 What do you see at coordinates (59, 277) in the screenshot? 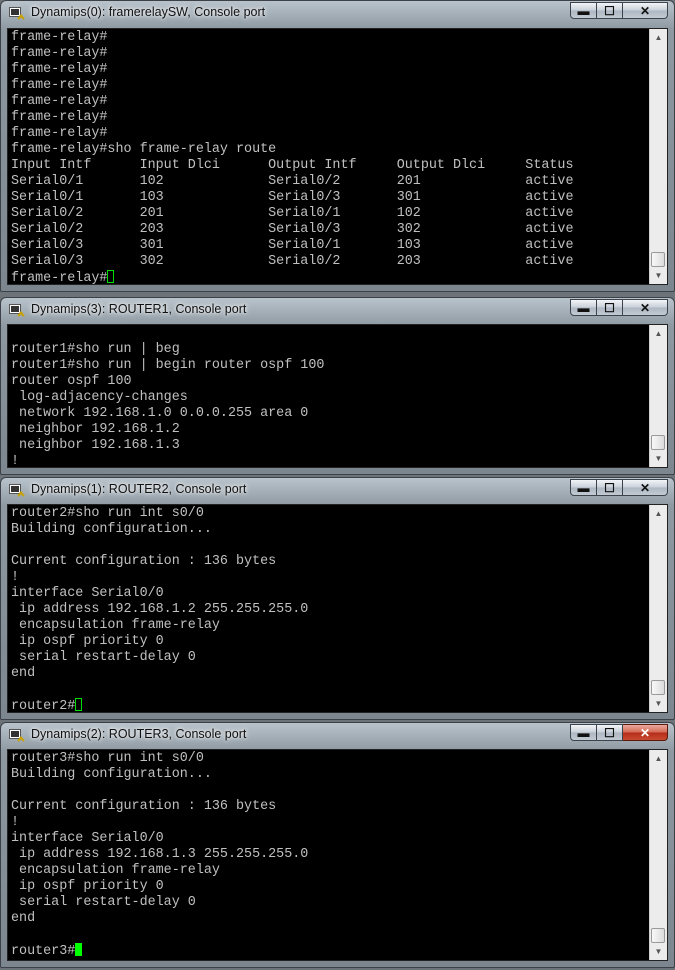
I see `console-prompt: frame-relay#` at bounding box center [59, 277].